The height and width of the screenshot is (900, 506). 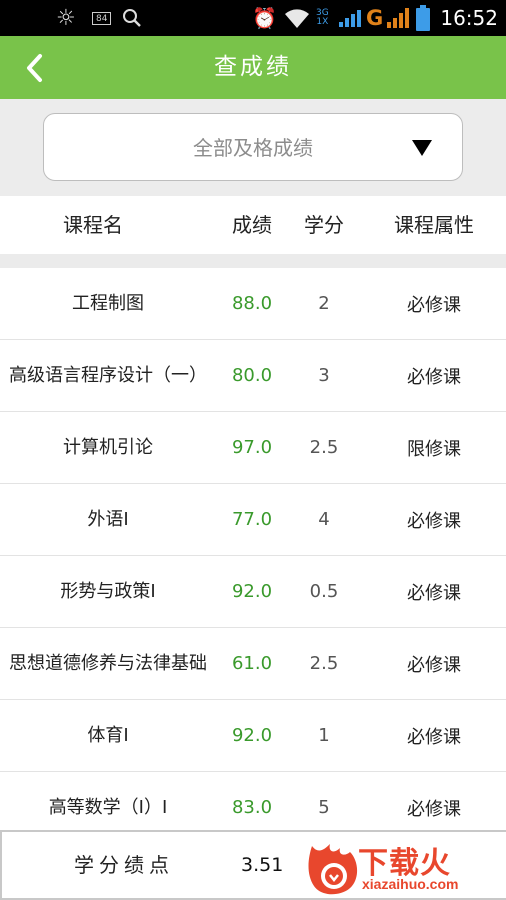 I want to click on table-row: 形势与政策Ⅰ 92.0 0.5 必修课, so click(x=253, y=592).